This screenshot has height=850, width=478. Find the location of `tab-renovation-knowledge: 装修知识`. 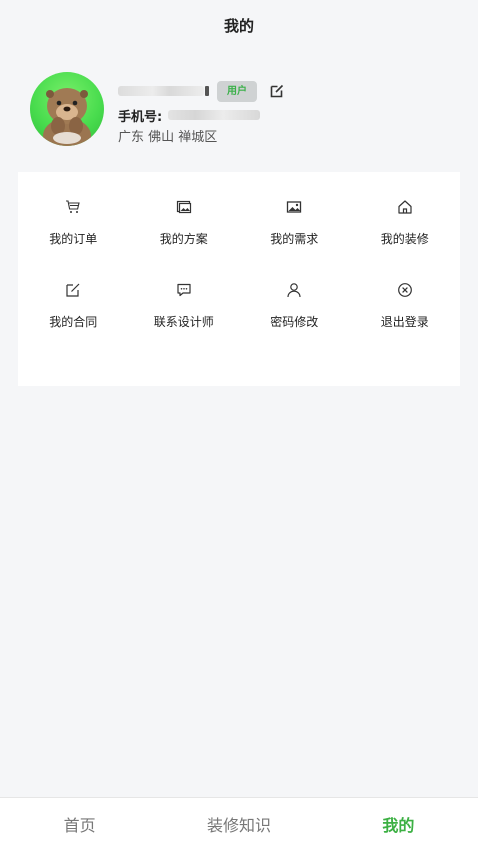

tab-renovation-knowledge: 装修知识 is located at coordinates (238, 824).